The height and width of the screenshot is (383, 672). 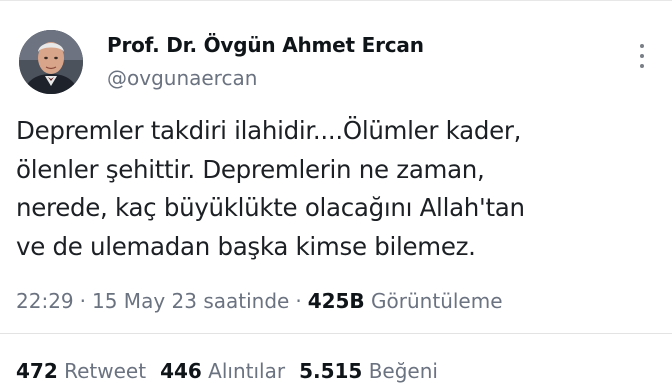 I want to click on avatar, so click(x=51, y=62).